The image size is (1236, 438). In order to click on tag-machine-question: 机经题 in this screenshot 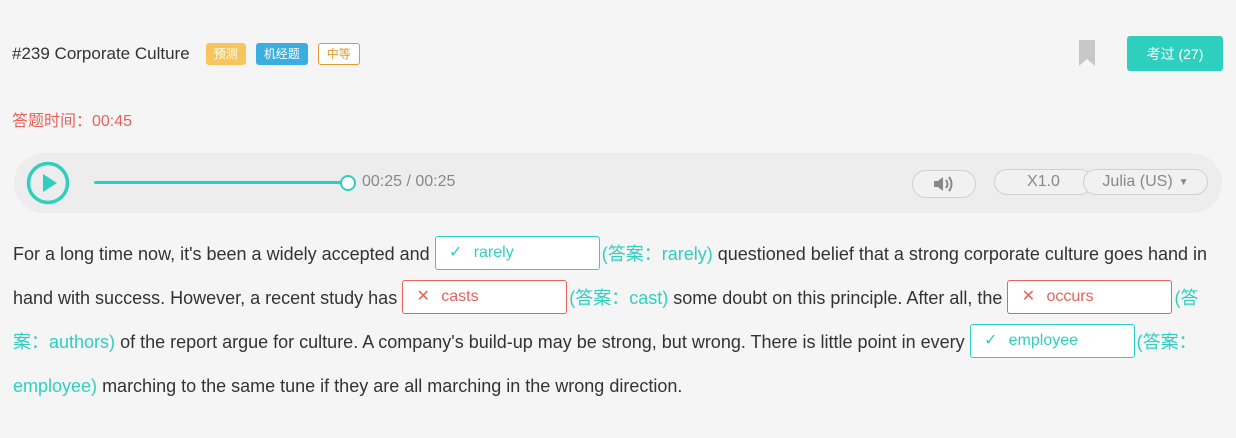, I will do `click(281, 54)`.